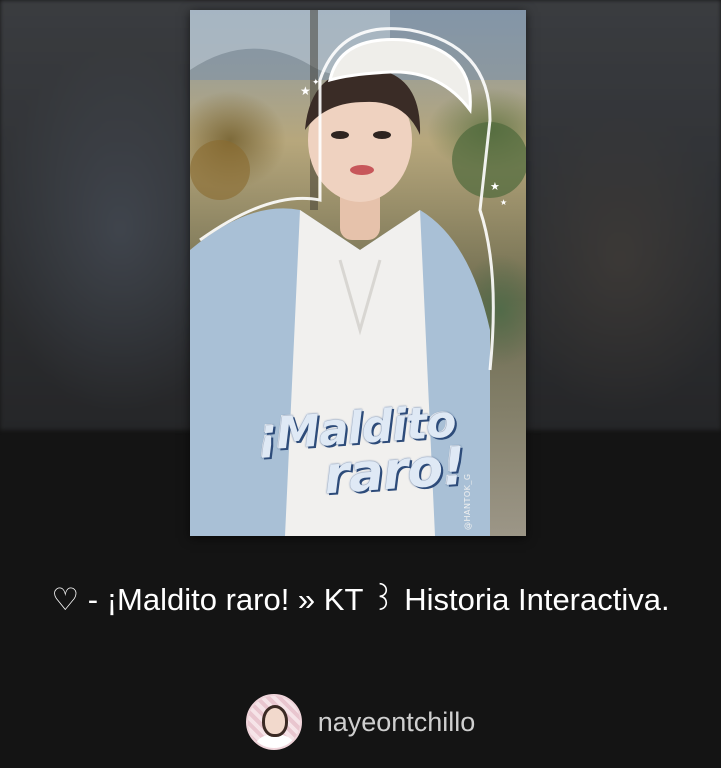 The height and width of the screenshot is (768, 721). What do you see at coordinates (397, 722) in the screenshot?
I see `author-username: nayeontchillo` at bounding box center [397, 722].